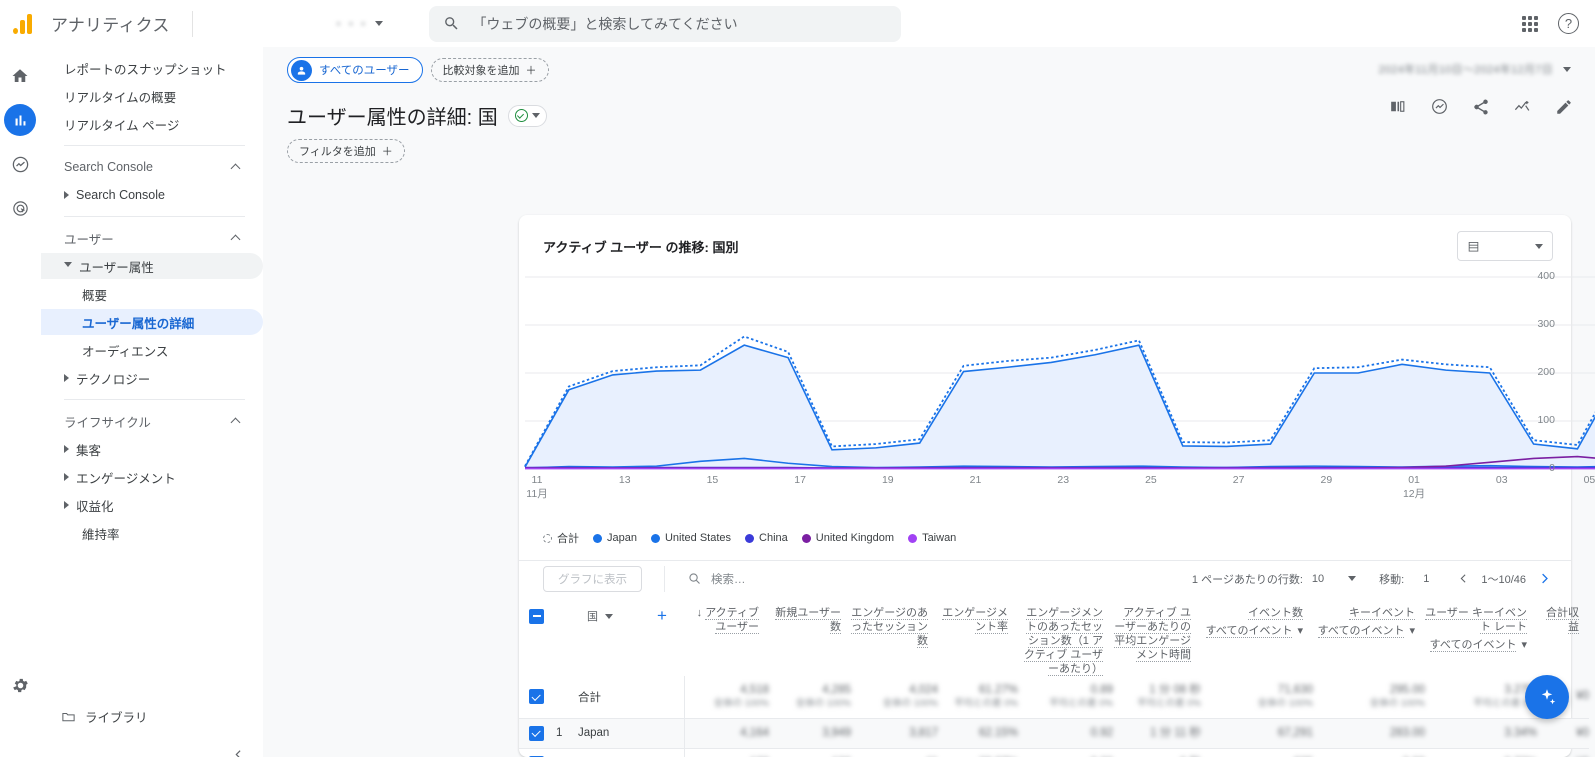  I want to click on sidebar-item-acquisition: 集客, so click(152, 449).